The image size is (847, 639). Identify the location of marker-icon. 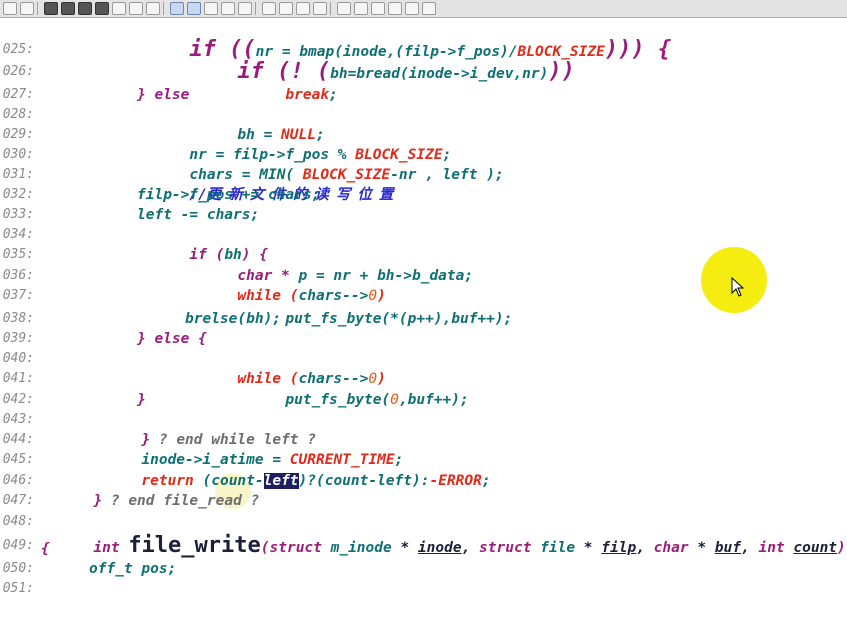
(361, 8).